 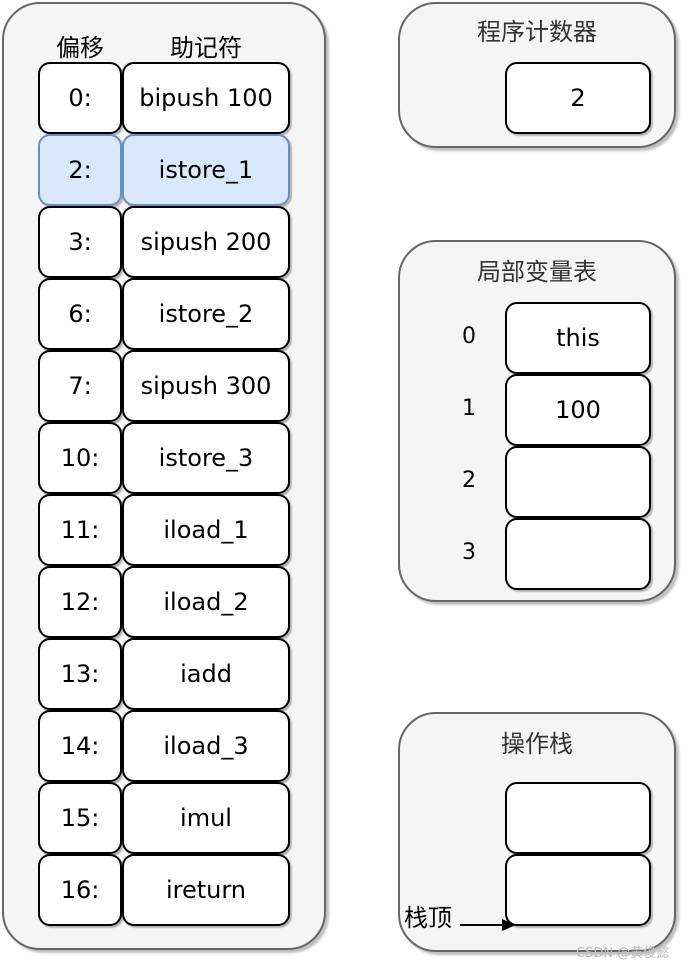 What do you see at coordinates (509, 925) in the screenshot?
I see `stack-top-arrow-icon` at bounding box center [509, 925].